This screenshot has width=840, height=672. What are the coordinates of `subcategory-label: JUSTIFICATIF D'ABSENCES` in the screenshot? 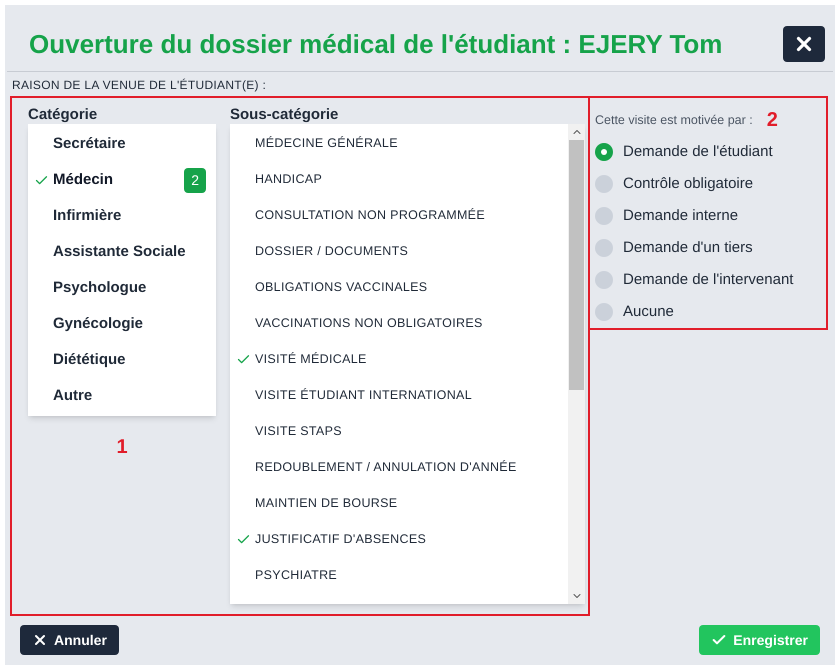 It's located at (340, 539).